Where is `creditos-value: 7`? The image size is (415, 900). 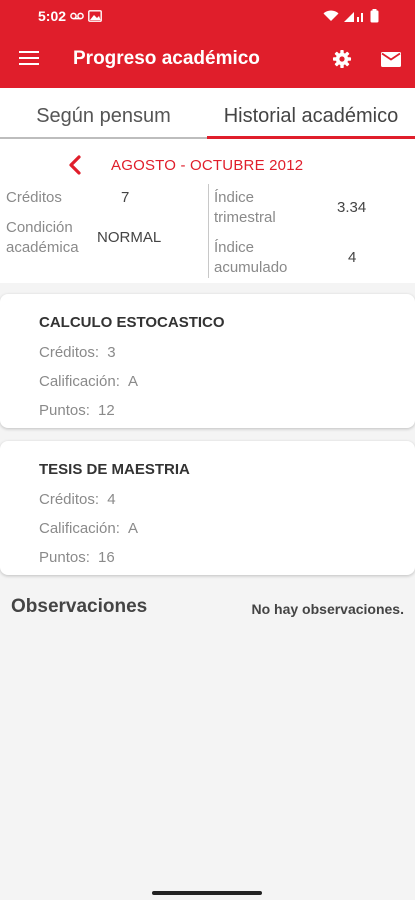
creditos-value: 7 is located at coordinates (125, 197).